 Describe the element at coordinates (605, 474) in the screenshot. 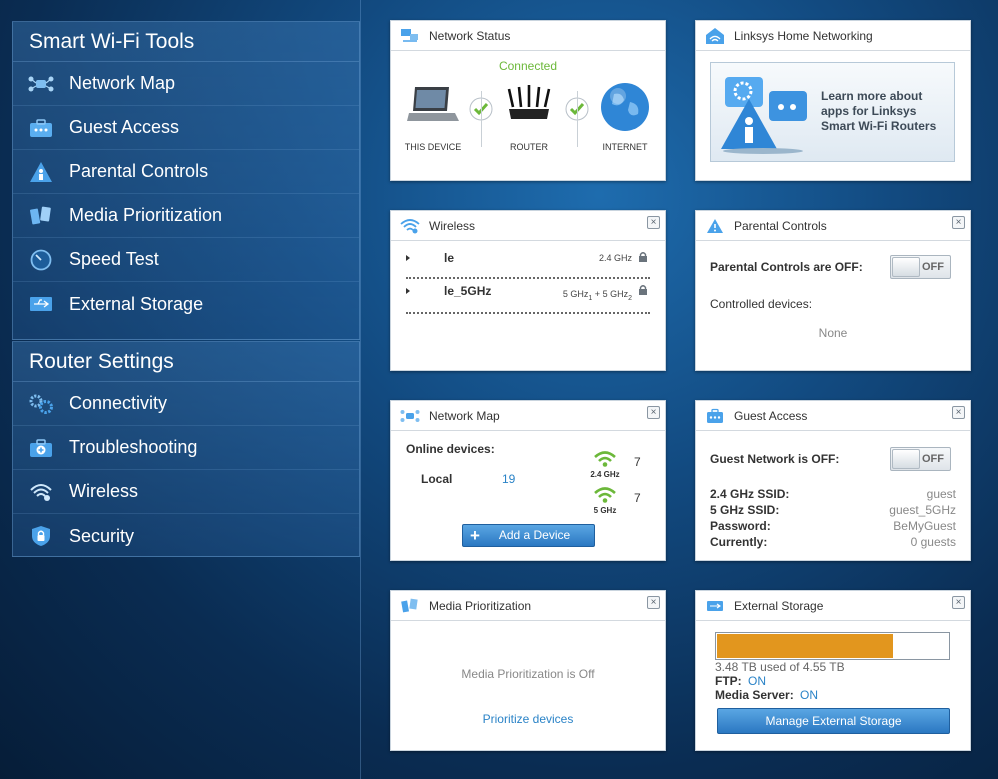

I see `band-24-label: 2.4 GHz` at that location.